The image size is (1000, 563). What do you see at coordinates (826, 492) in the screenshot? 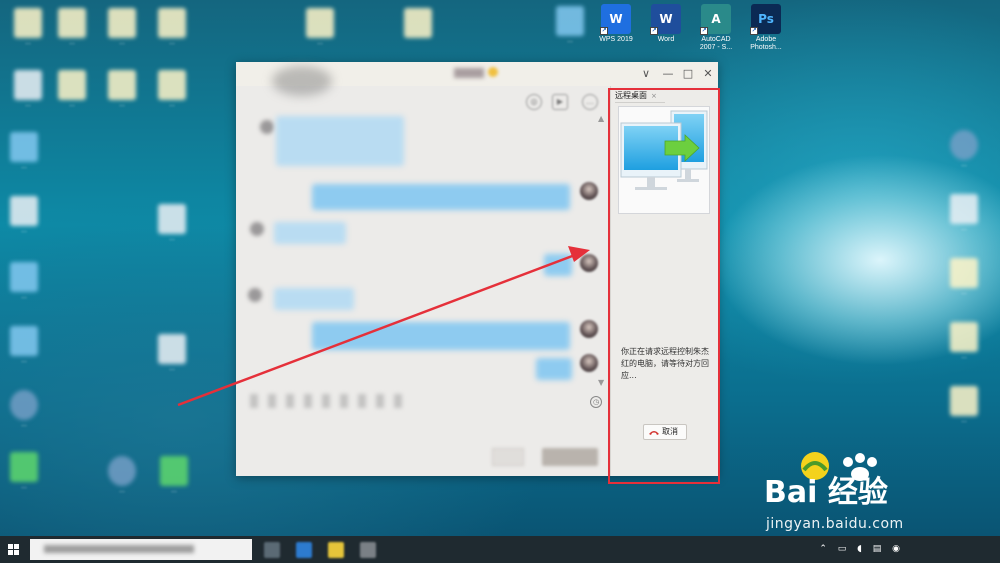
I see `brand-text: Bai 经验` at bounding box center [826, 492].